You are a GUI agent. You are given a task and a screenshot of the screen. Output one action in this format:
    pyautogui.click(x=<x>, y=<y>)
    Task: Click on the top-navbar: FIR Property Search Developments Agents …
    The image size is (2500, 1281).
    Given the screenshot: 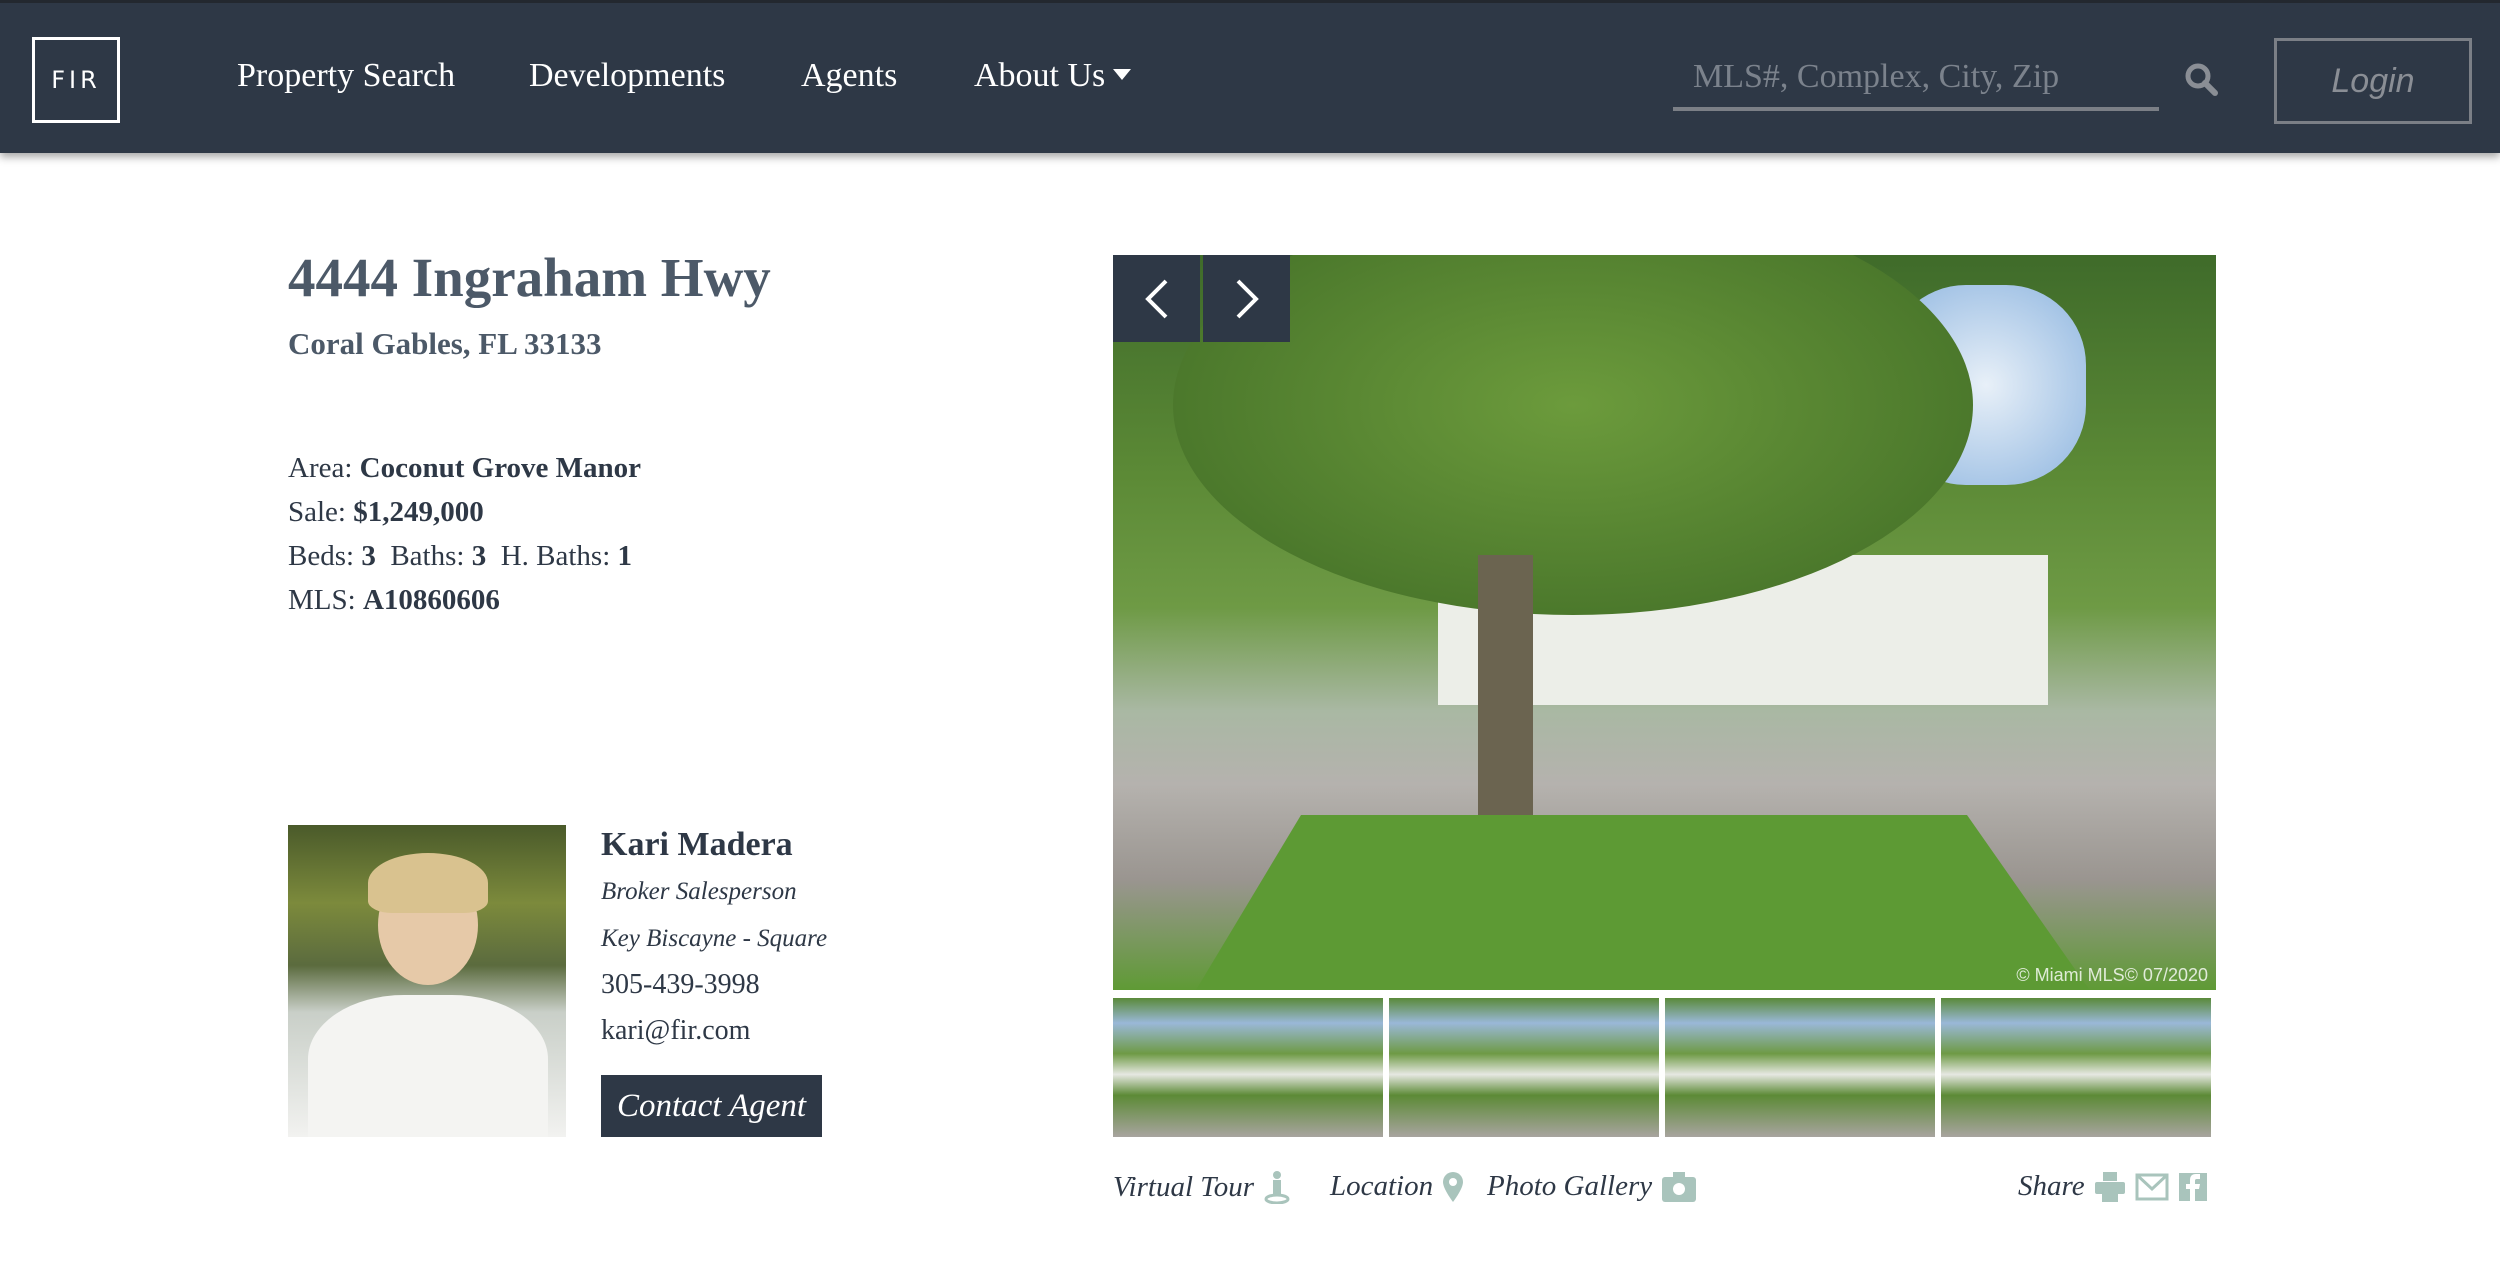 What is the action you would take?
    pyautogui.click(x=1250, y=76)
    